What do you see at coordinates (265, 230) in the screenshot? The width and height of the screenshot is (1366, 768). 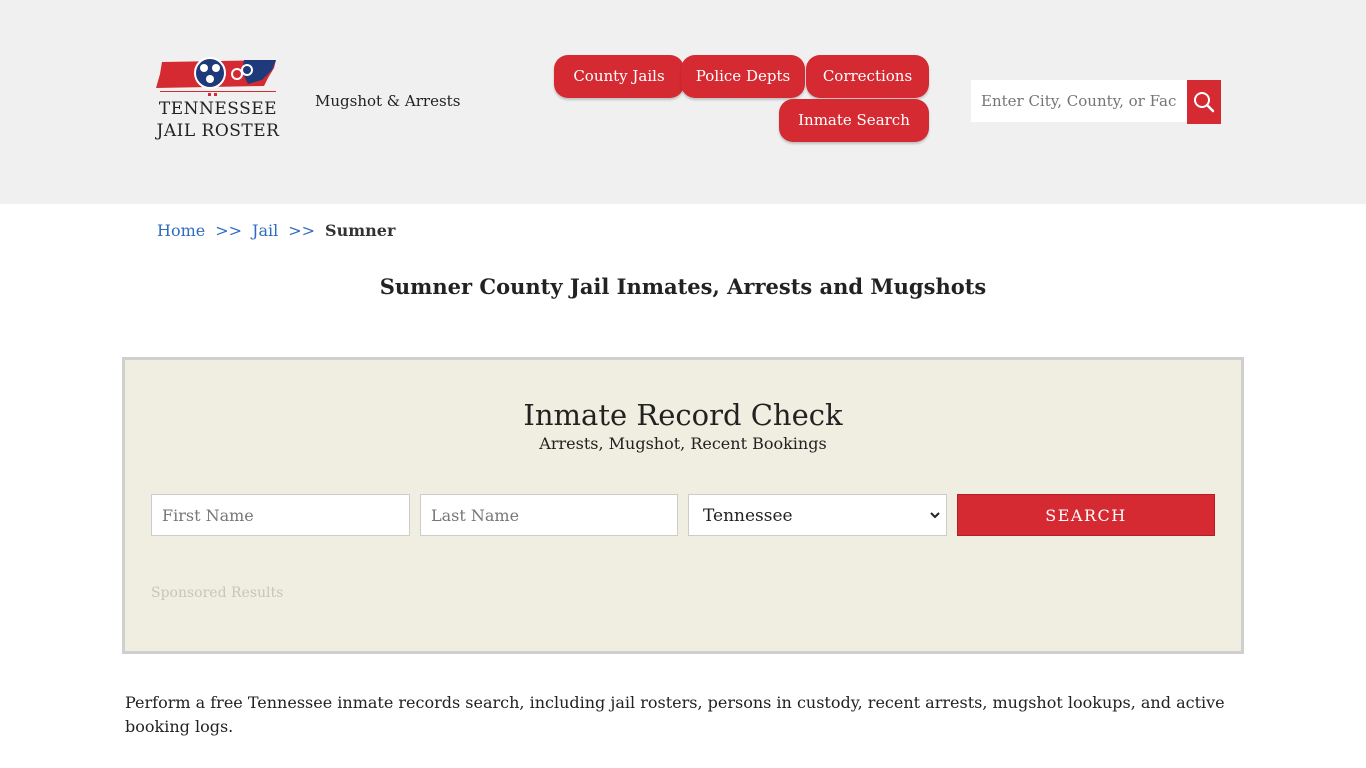 I see `breadcrumb-jail: Jail` at bounding box center [265, 230].